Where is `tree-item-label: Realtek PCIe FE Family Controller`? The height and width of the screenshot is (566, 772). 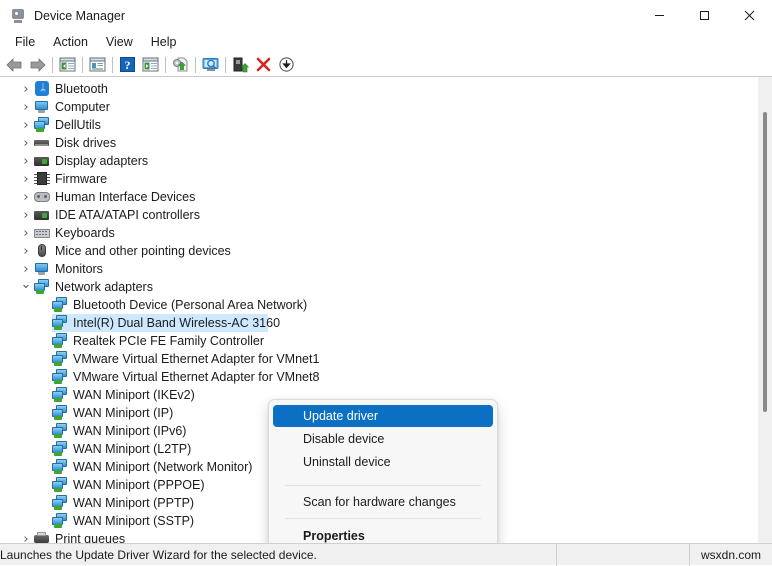
tree-item-label: Realtek PCIe FE Family Controller is located at coordinates (169, 341).